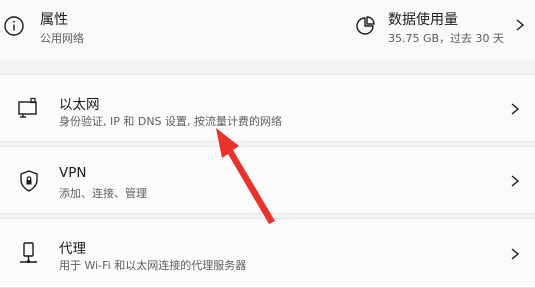 The width and height of the screenshot is (535, 288). What do you see at coordinates (29, 181) in the screenshot?
I see `shield-icon` at bounding box center [29, 181].